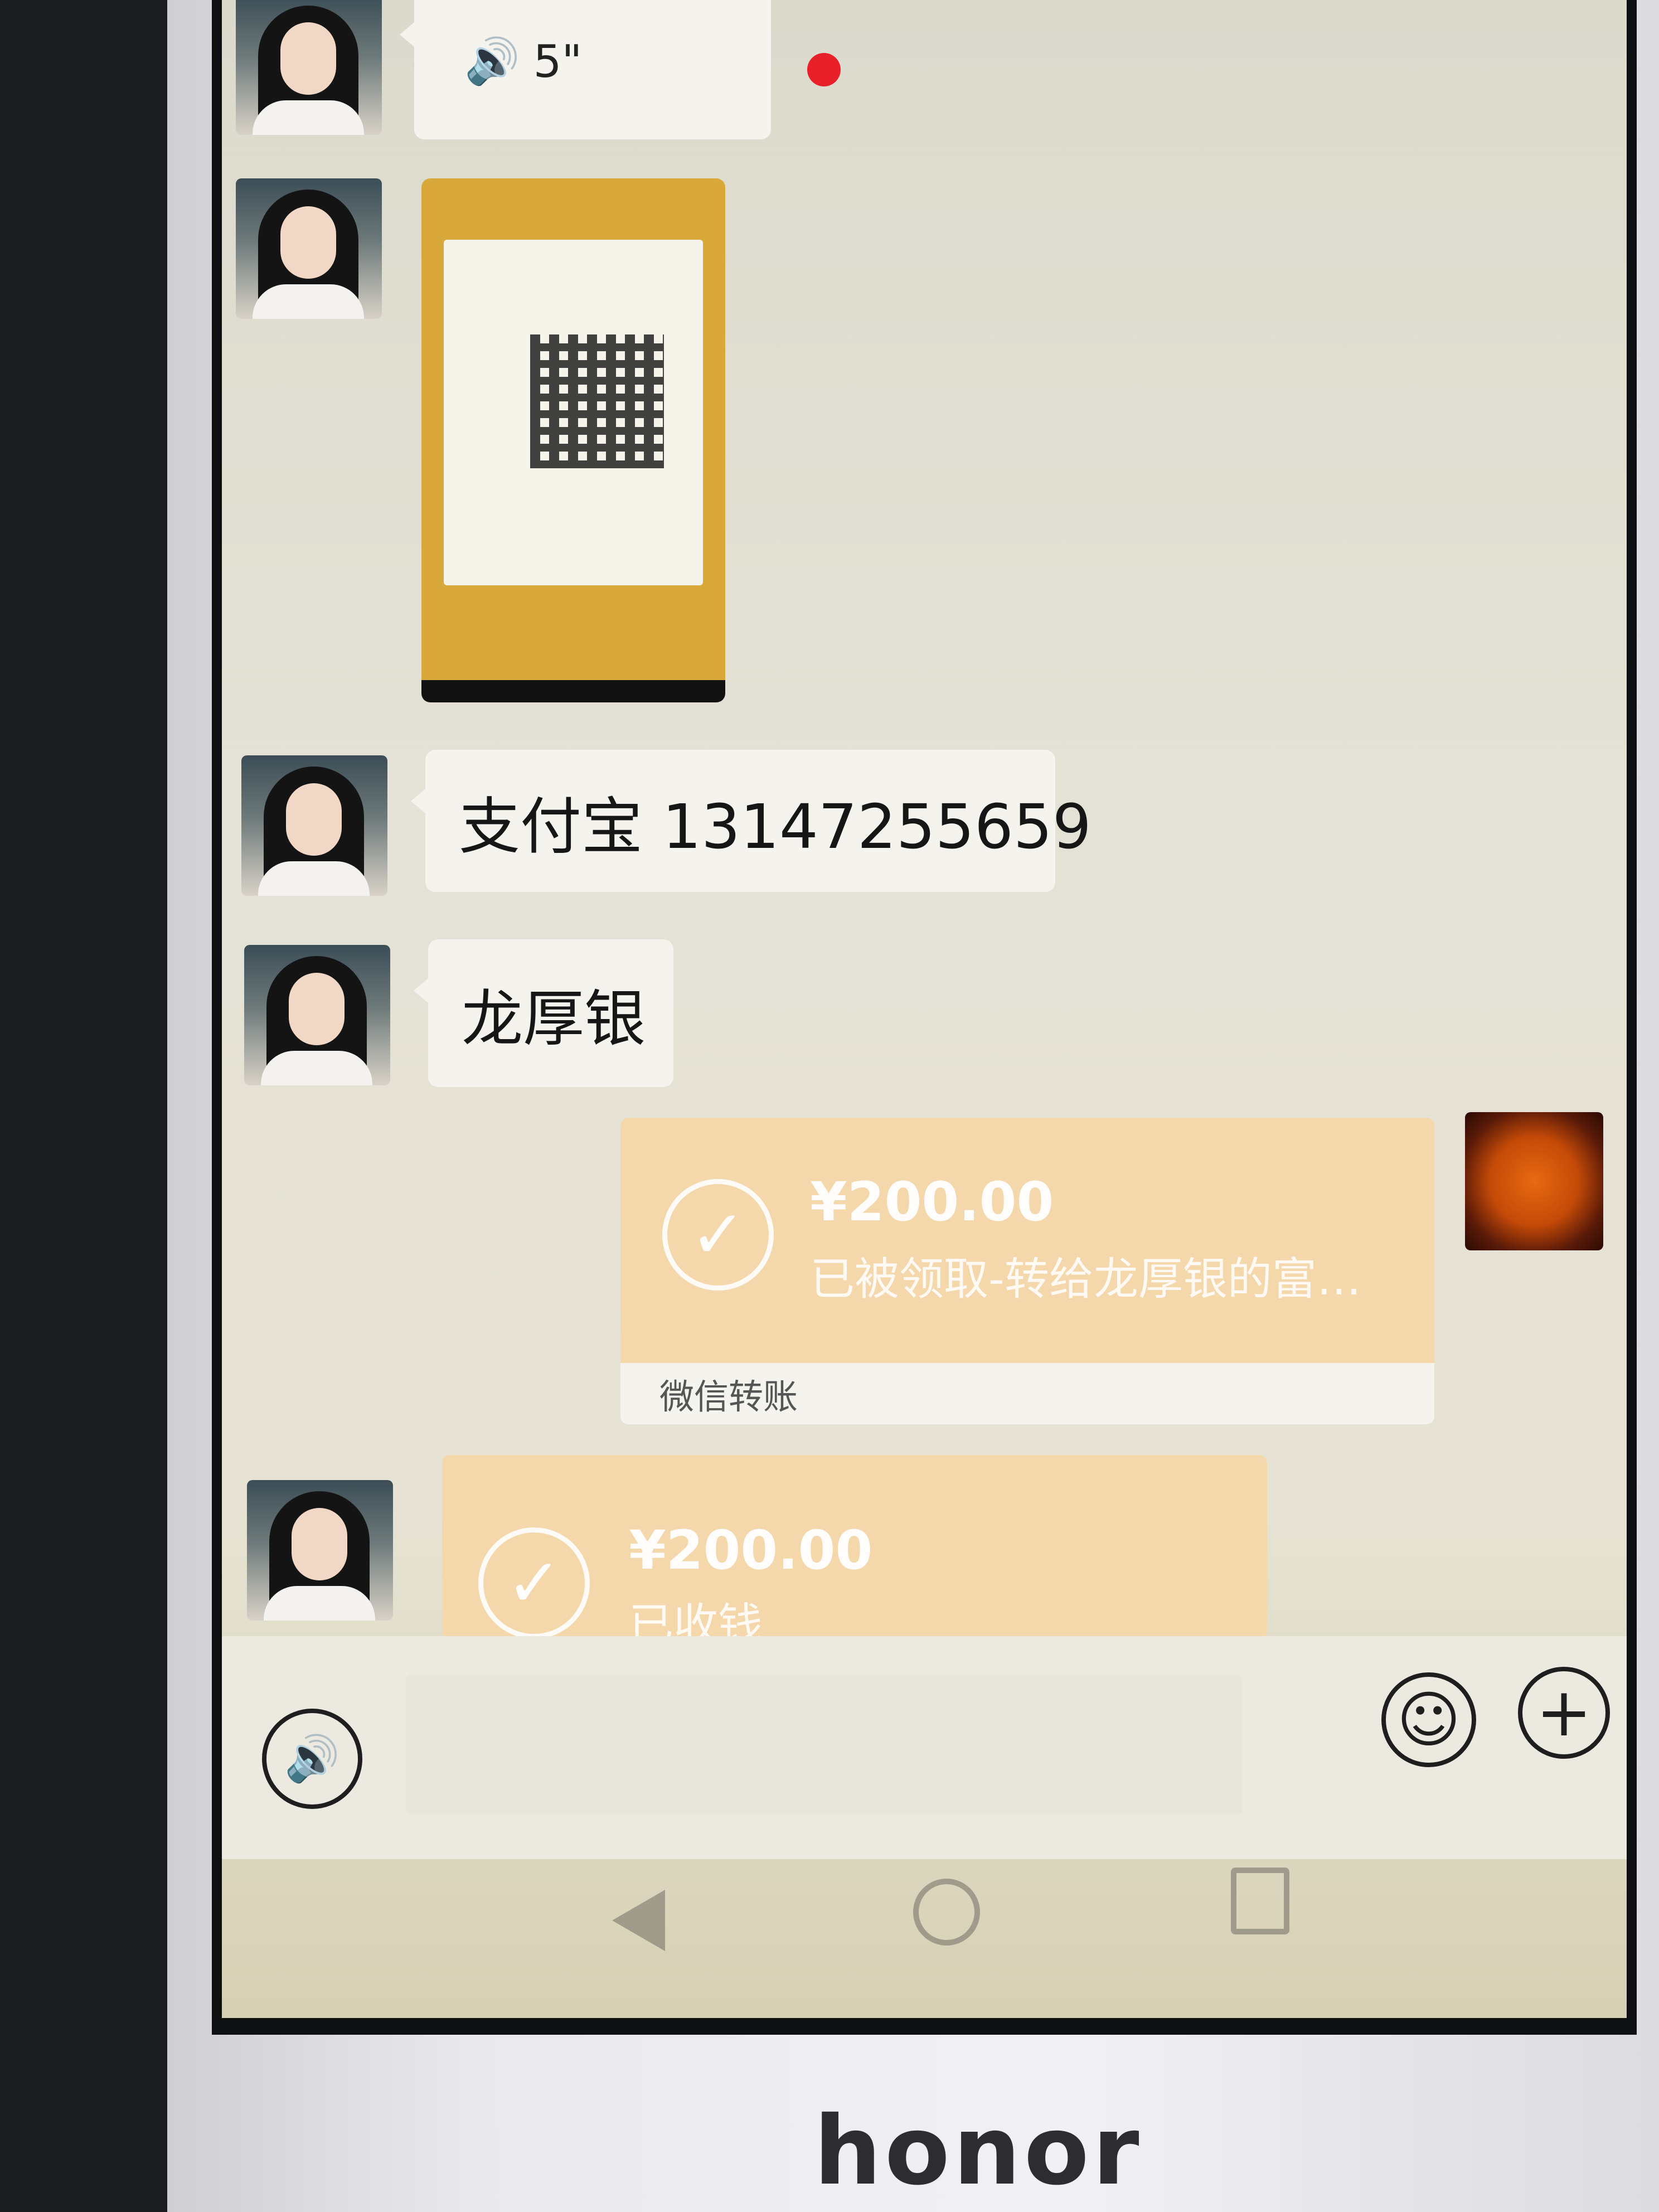  What do you see at coordinates (638, 1920) in the screenshot?
I see `back-triangle-icon` at bounding box center [638, 1920].